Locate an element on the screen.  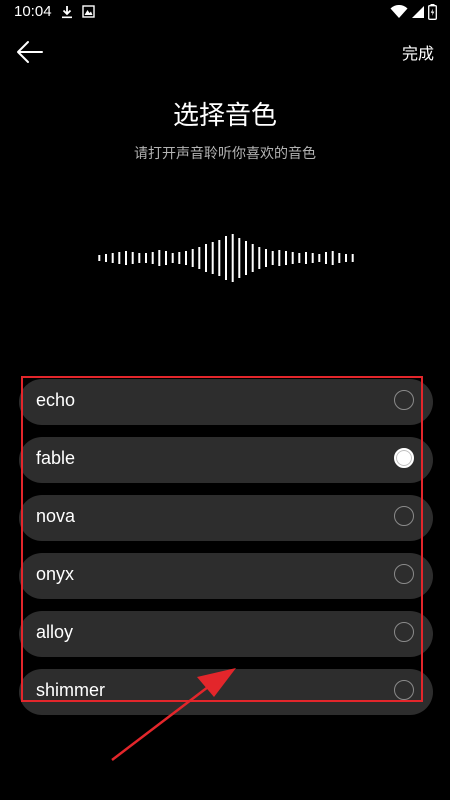
voice-label: nova is located at coordinates (56, 516).